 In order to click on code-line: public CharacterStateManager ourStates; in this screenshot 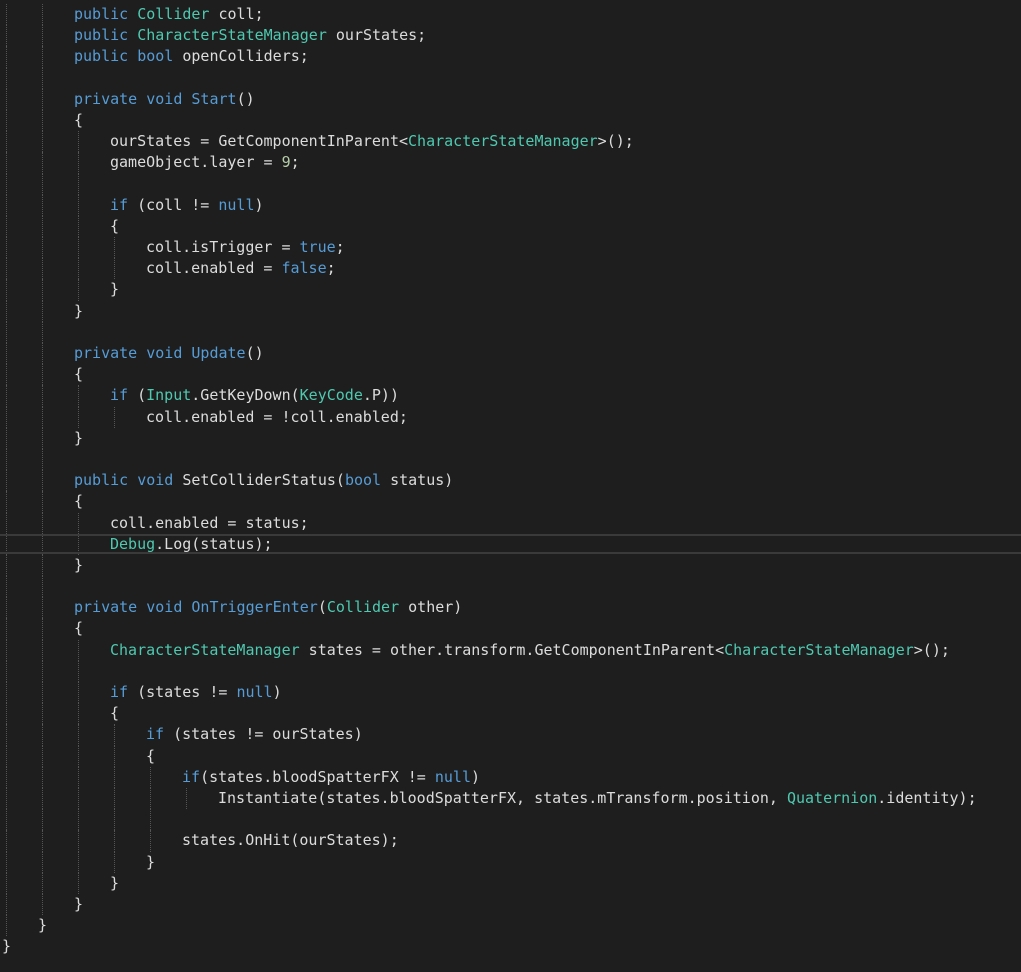, I will do `click(510, 36)`.